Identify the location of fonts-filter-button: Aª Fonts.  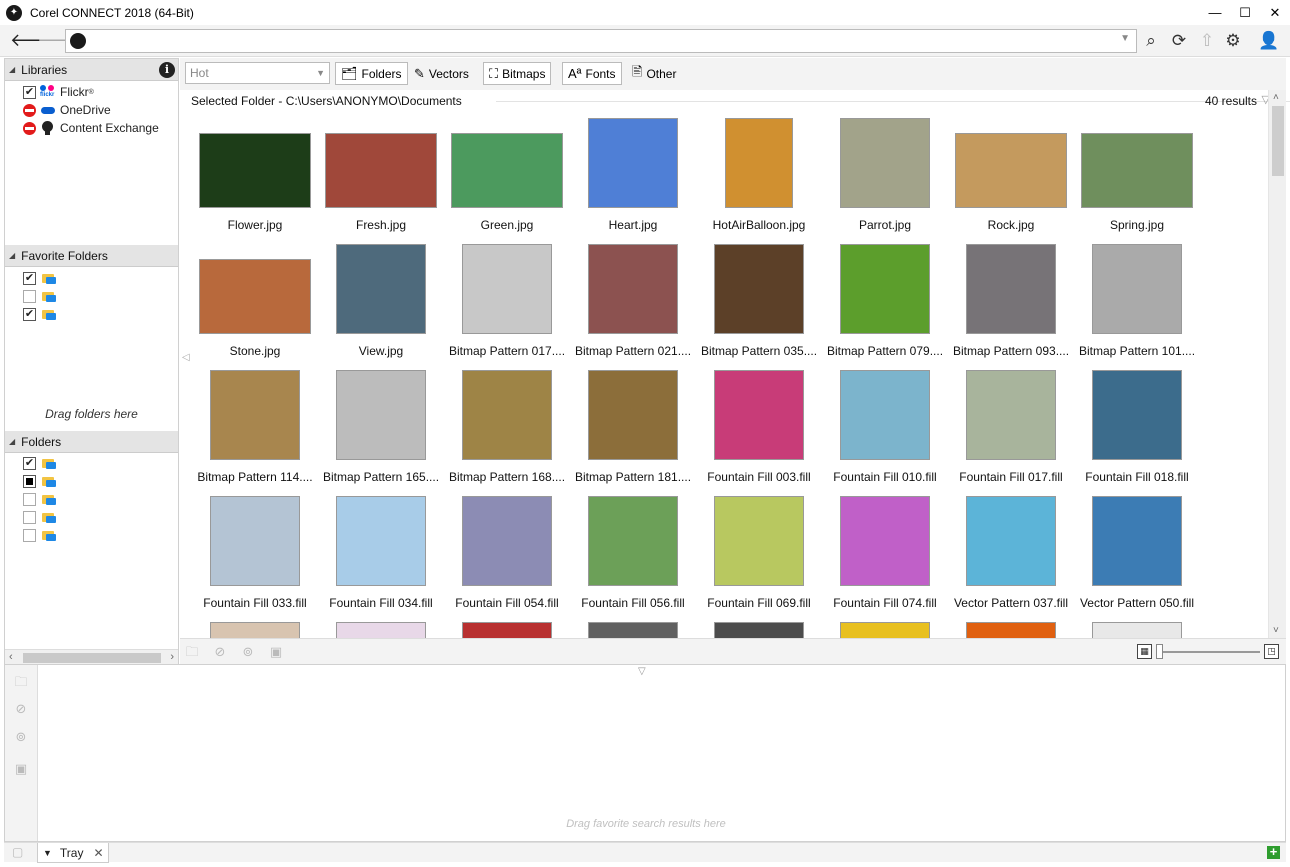
(592, 73).